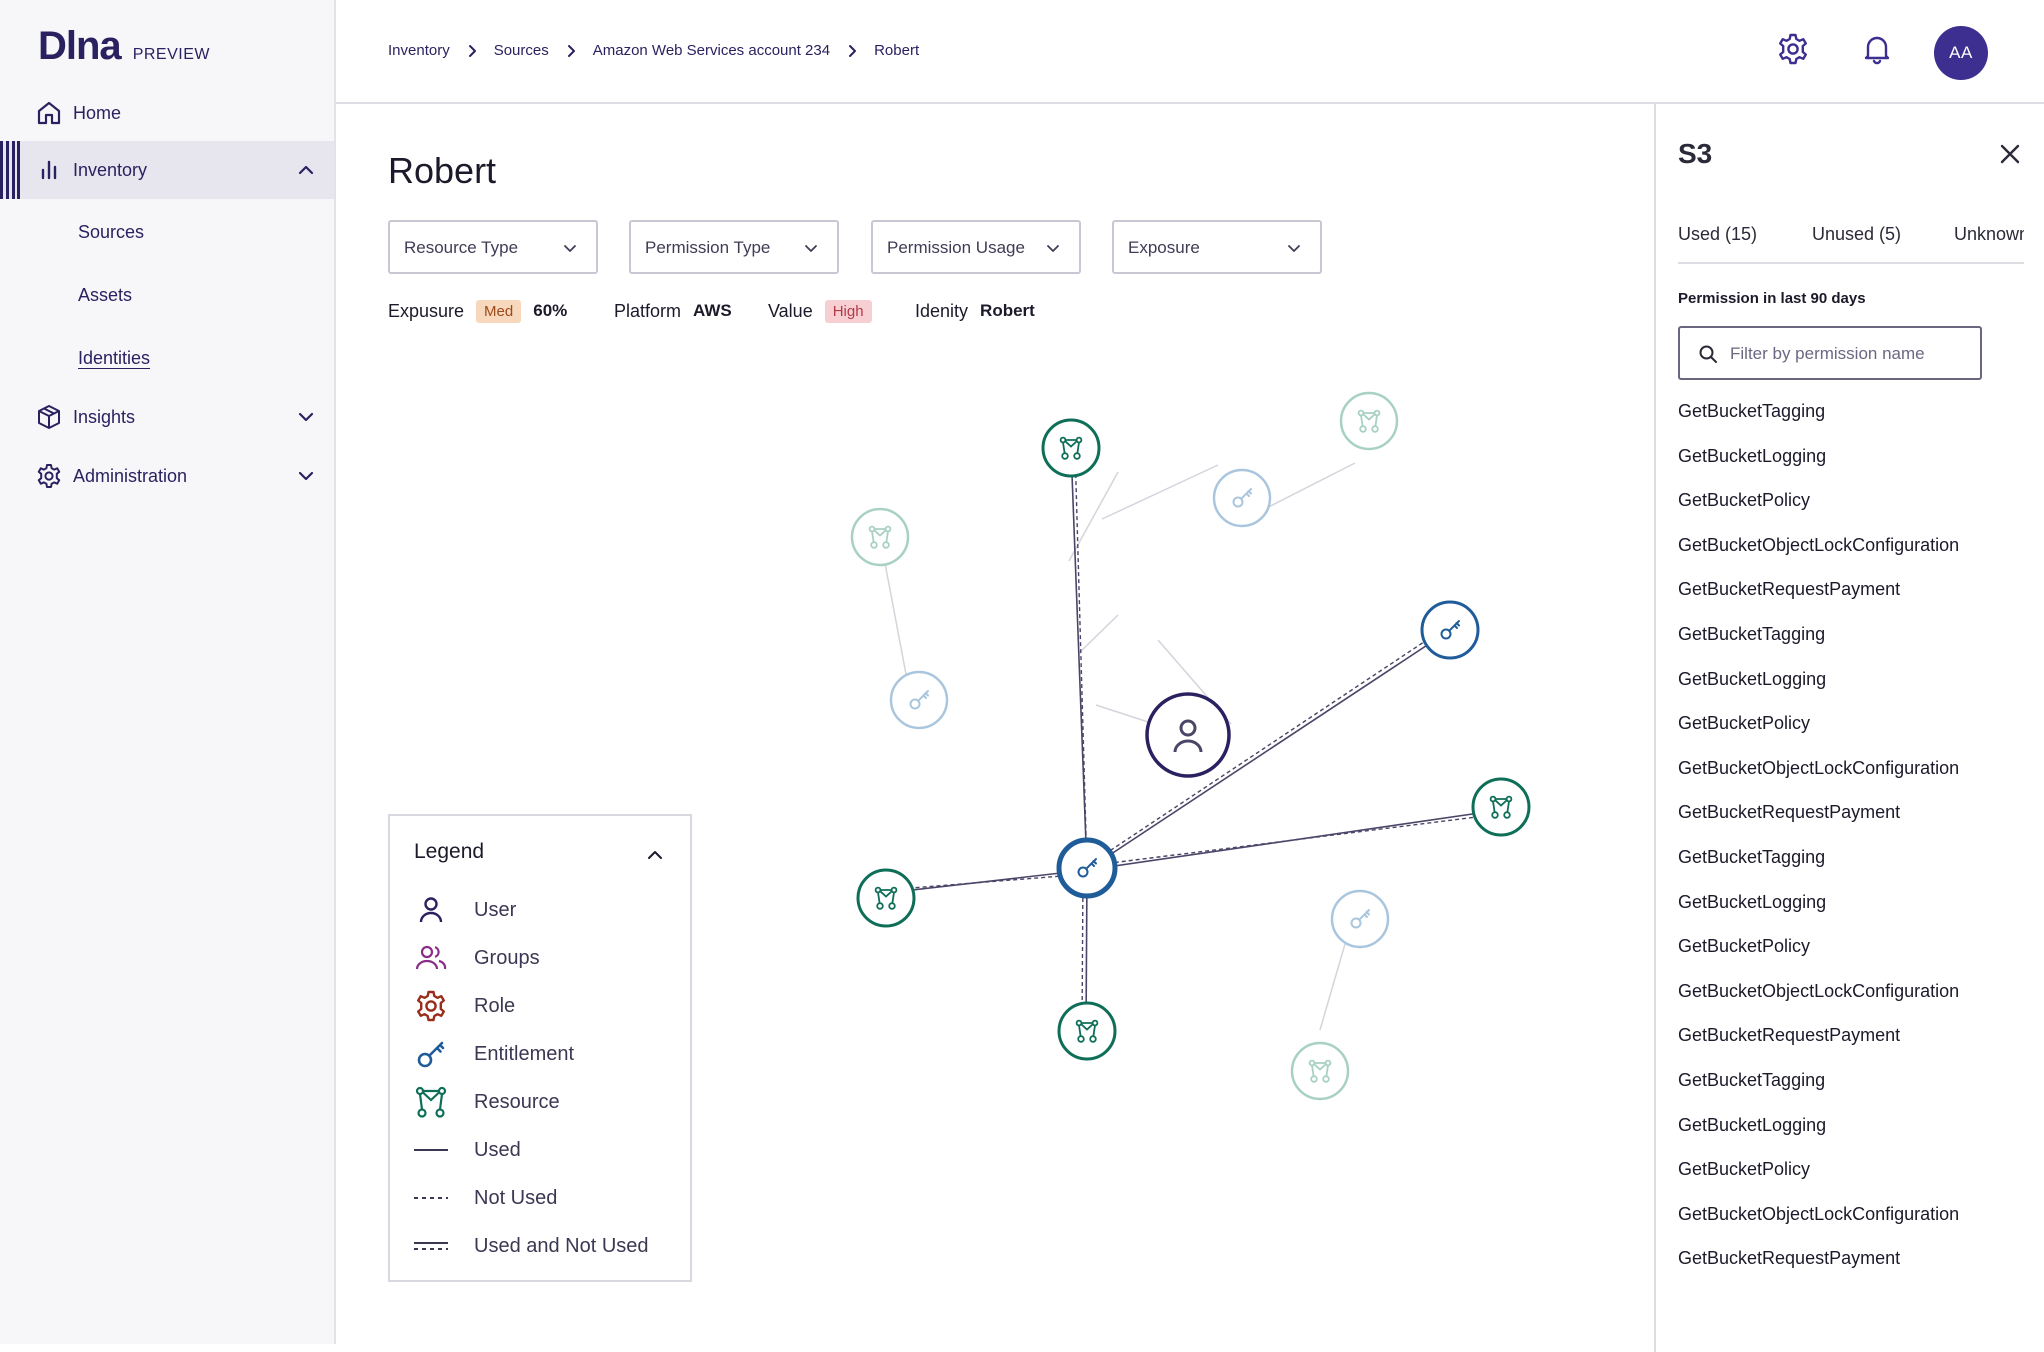  Describe the element at coordinates (516, 1197) in the screenshot. I see `legend-label: Not Used` at that location.